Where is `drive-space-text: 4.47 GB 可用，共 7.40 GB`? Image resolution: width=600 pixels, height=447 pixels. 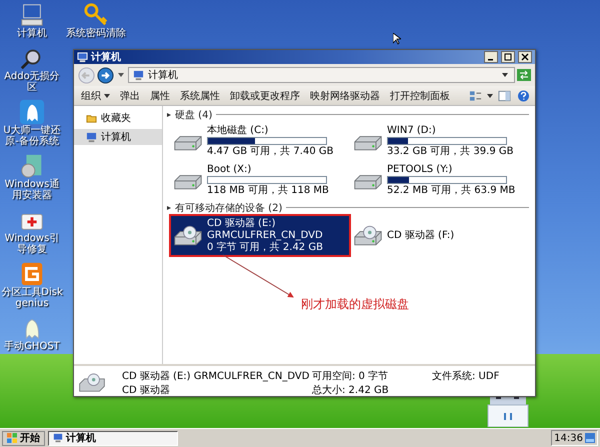
drive-space-text: 4.47 GB 可用，共 7.40 GB is located at coordinates (270, 151).